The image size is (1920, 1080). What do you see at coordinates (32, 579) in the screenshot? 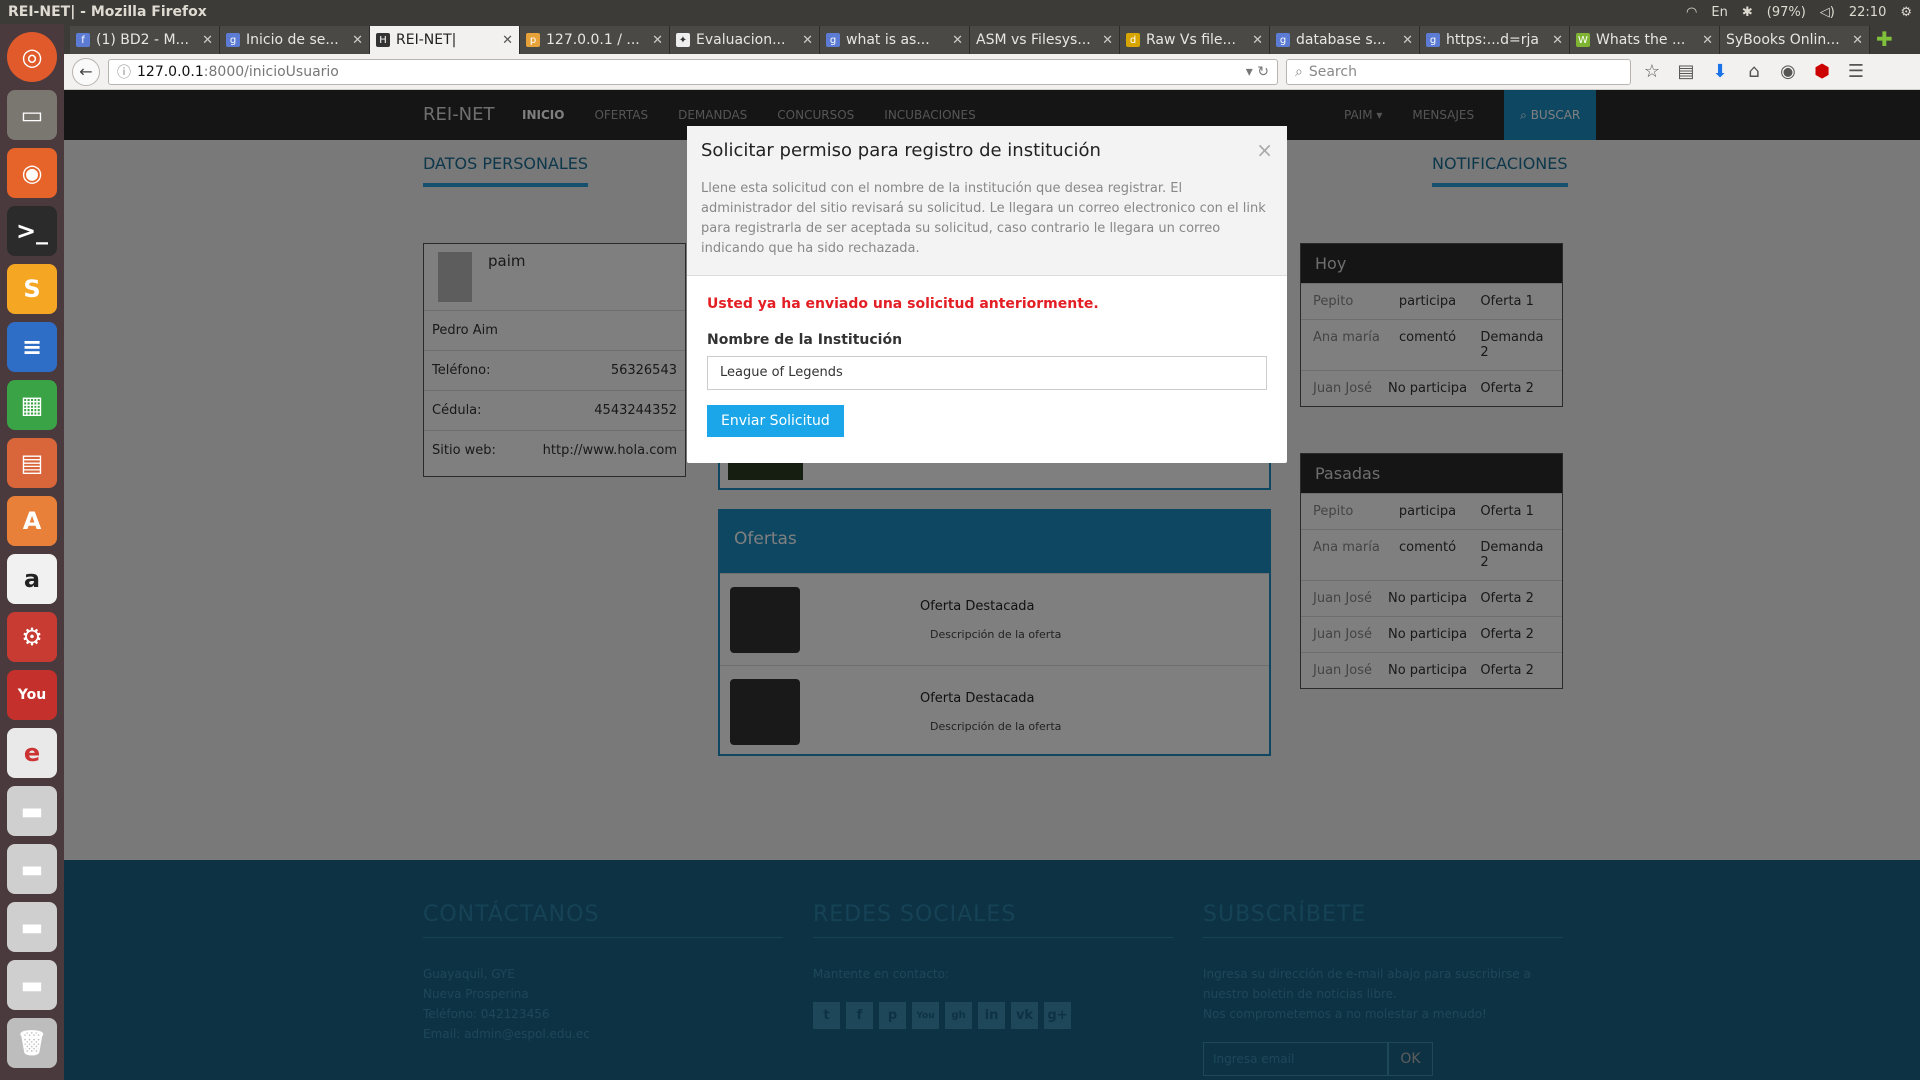
I see `amazon-icon: a` at bounding box center [32, 579].